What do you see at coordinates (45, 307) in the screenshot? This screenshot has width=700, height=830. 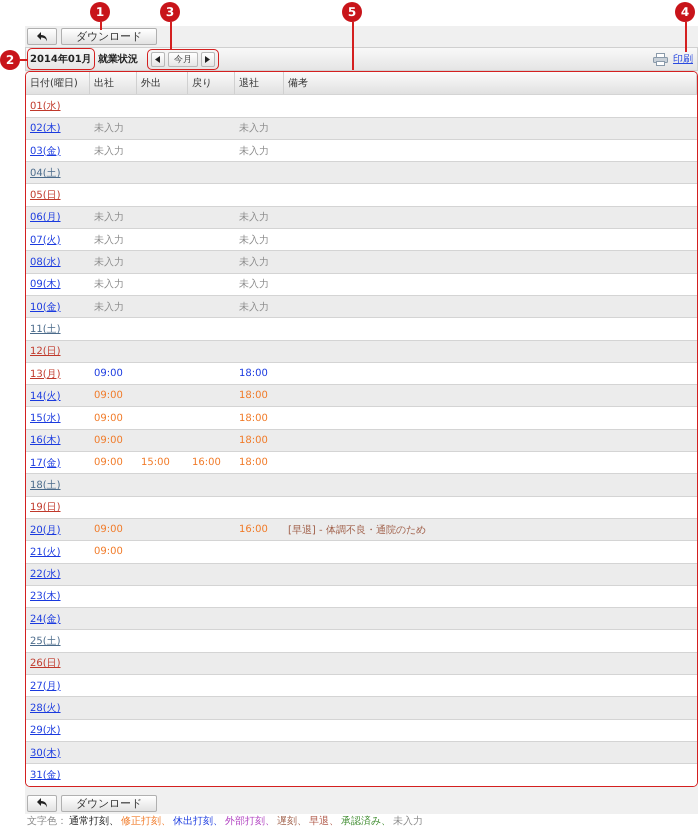 I see `date-link: 10(金)` at bounding box center [45, 307].